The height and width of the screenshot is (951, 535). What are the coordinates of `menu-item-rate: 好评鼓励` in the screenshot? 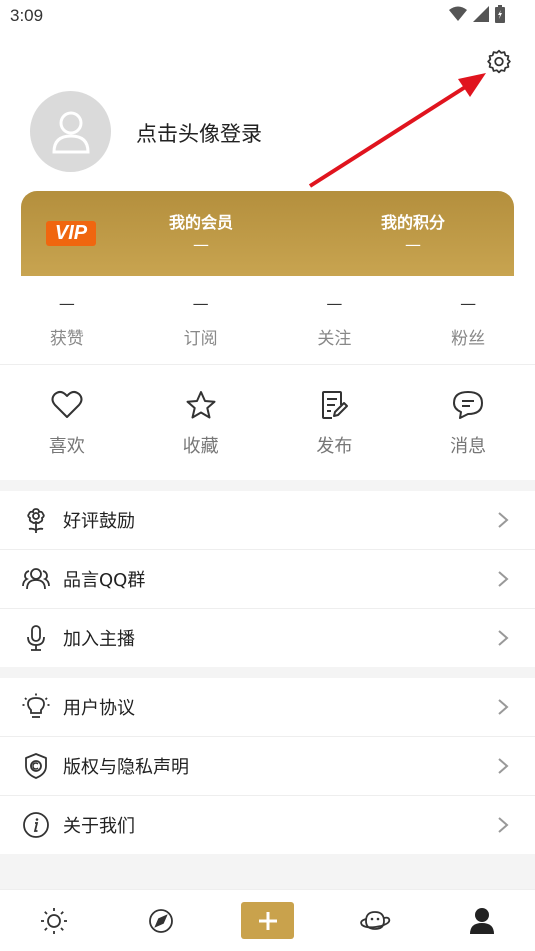 It's located at (267, 520).